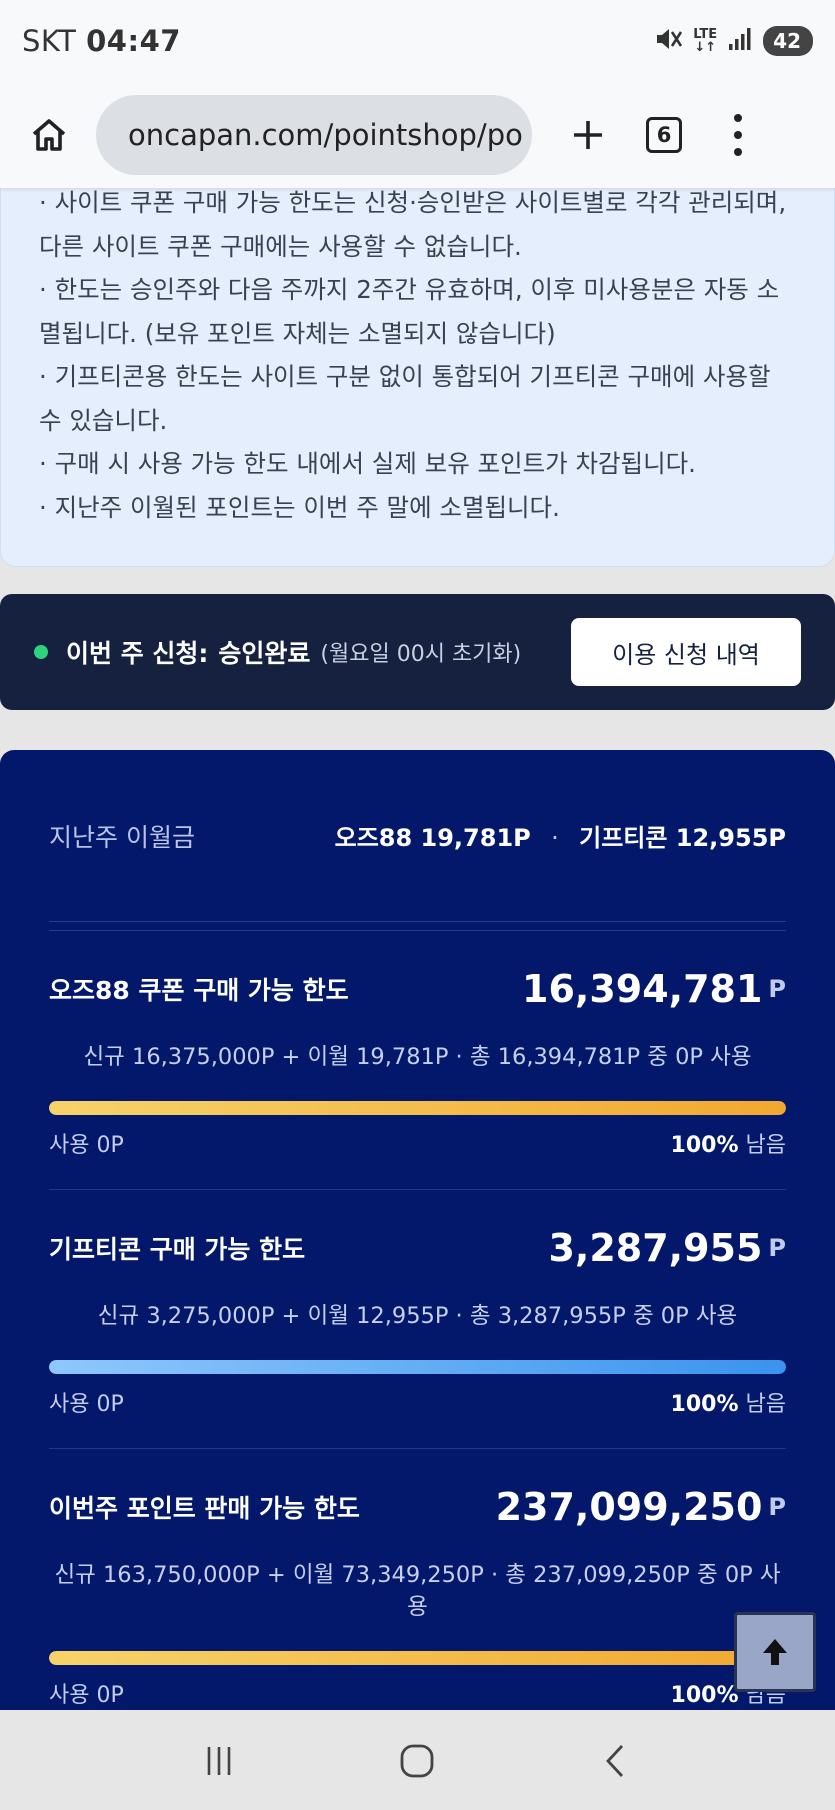  Describe the element at coordinates (49, 41) in the screenshot. I see `carrier-name: SKT` at that location.